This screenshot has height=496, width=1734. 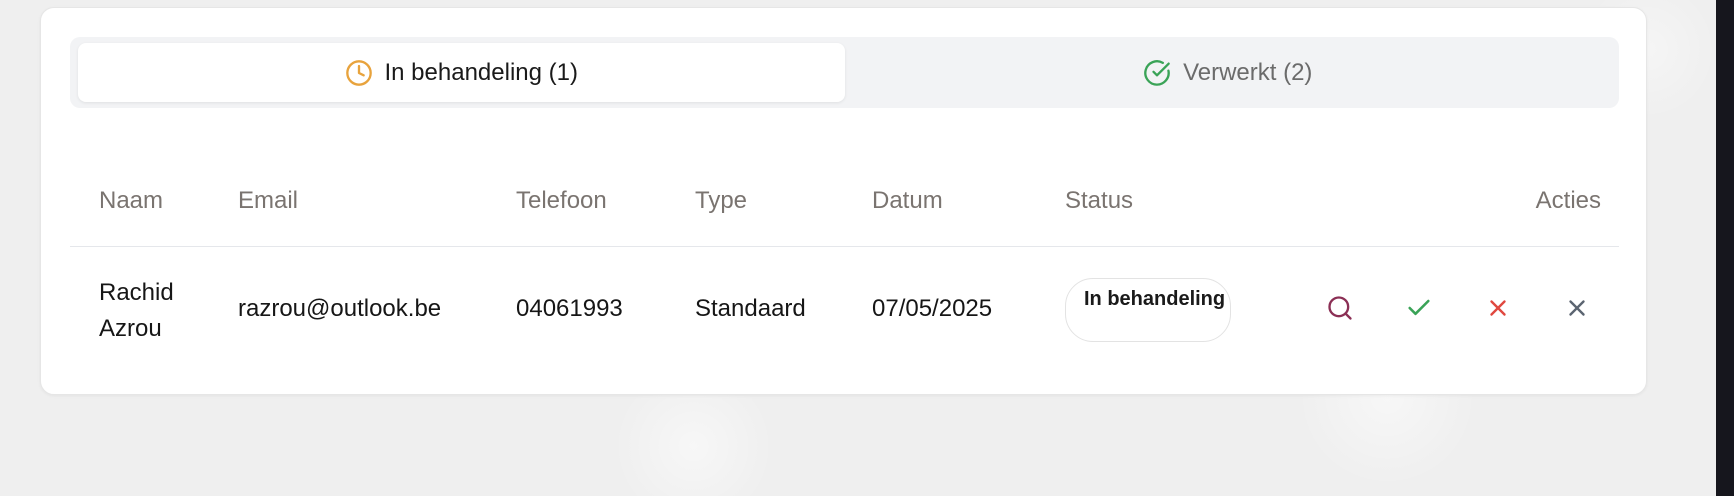 I want to click on status-tabs: In behandeling (1) Verwerkt (2), so click(x=844, y=72).